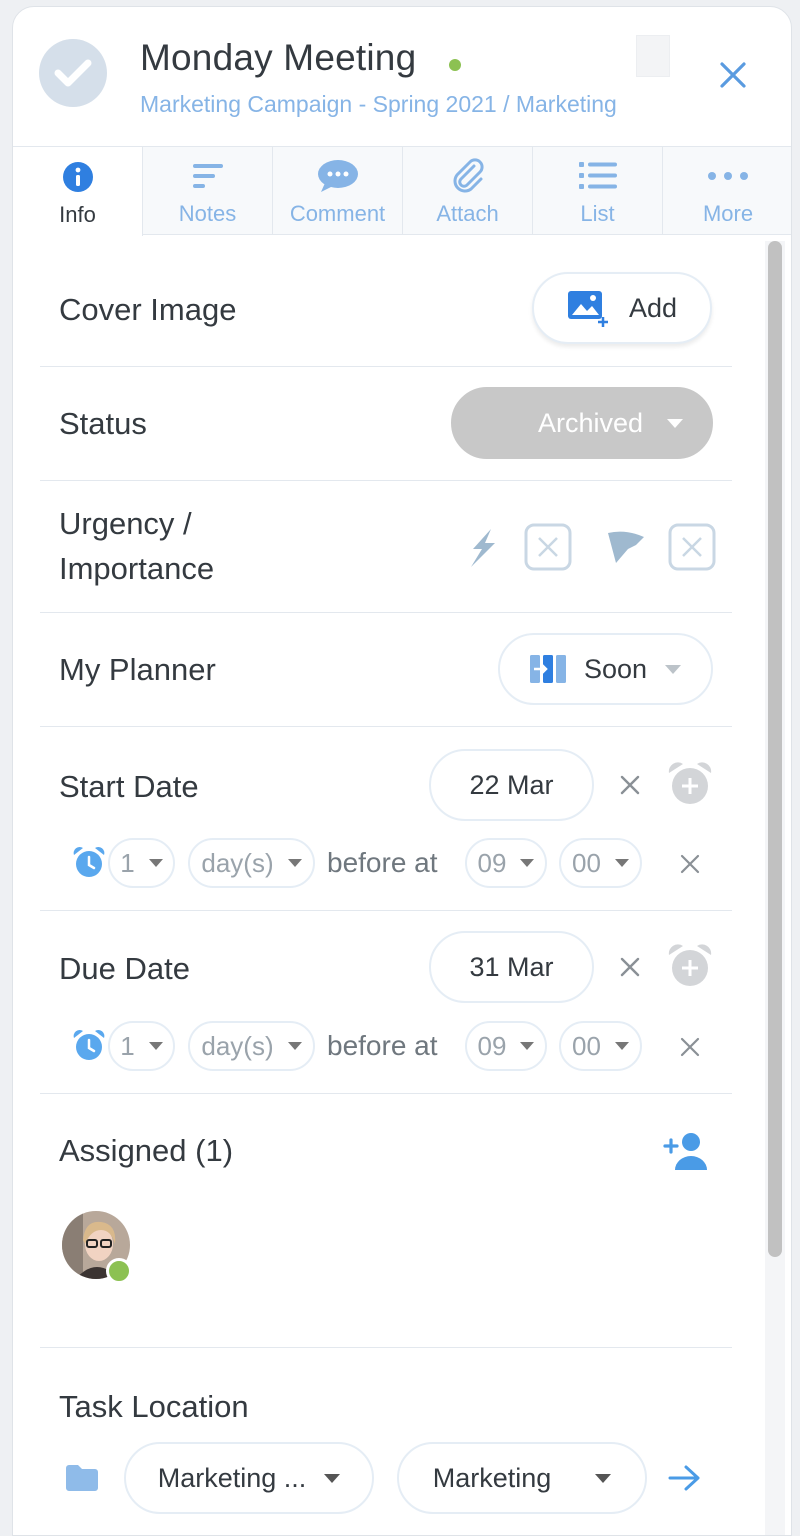 The width and height of the screenshot is (800, 1536). Describe the element at coordinates (597, 176) in the screenshot. I see `list-icon` at that location.